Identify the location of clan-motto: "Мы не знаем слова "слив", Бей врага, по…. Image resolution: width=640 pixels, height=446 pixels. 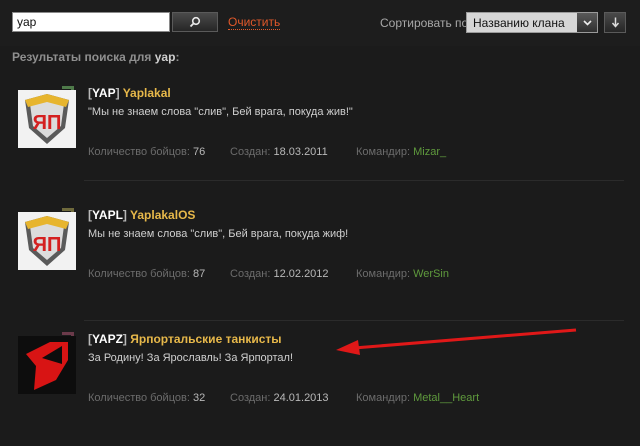
(220, 112).